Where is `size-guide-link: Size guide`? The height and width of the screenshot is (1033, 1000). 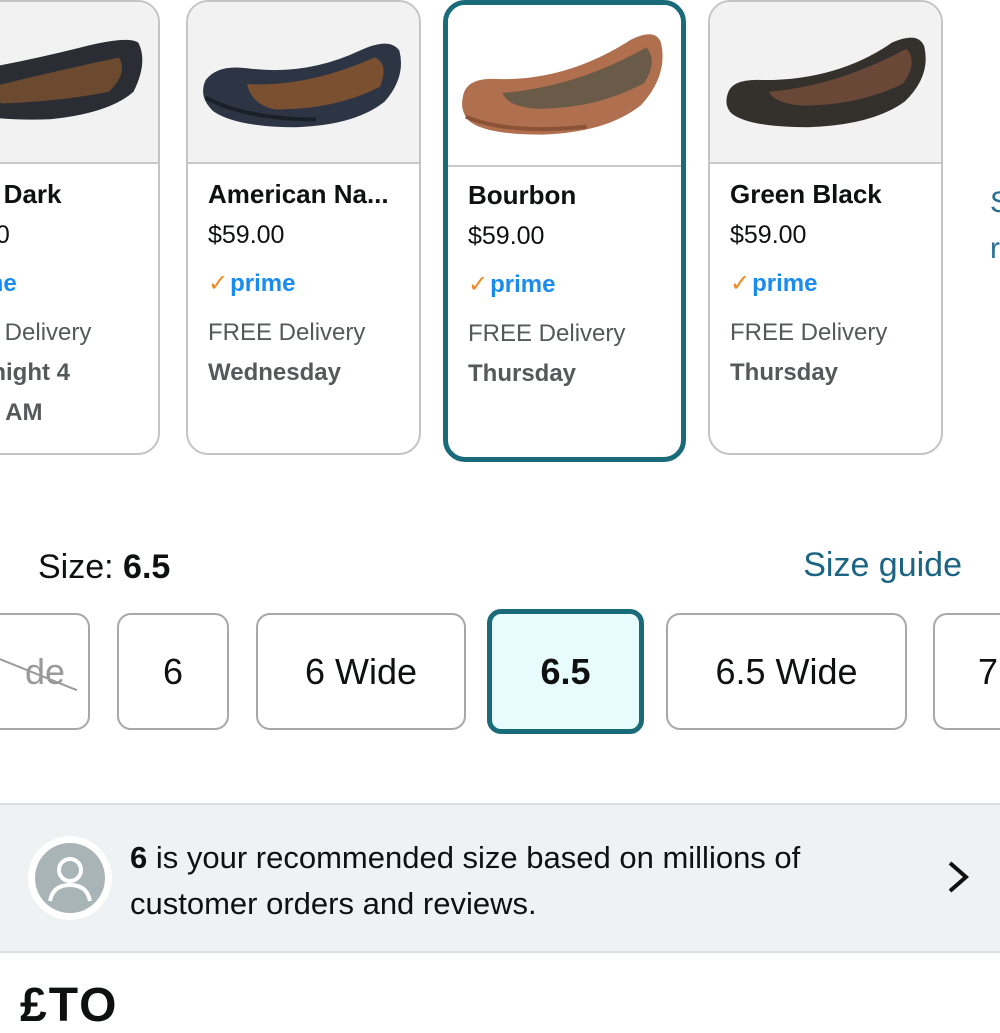
size-guide-link: Size guide is located at coordinates (882, 565).